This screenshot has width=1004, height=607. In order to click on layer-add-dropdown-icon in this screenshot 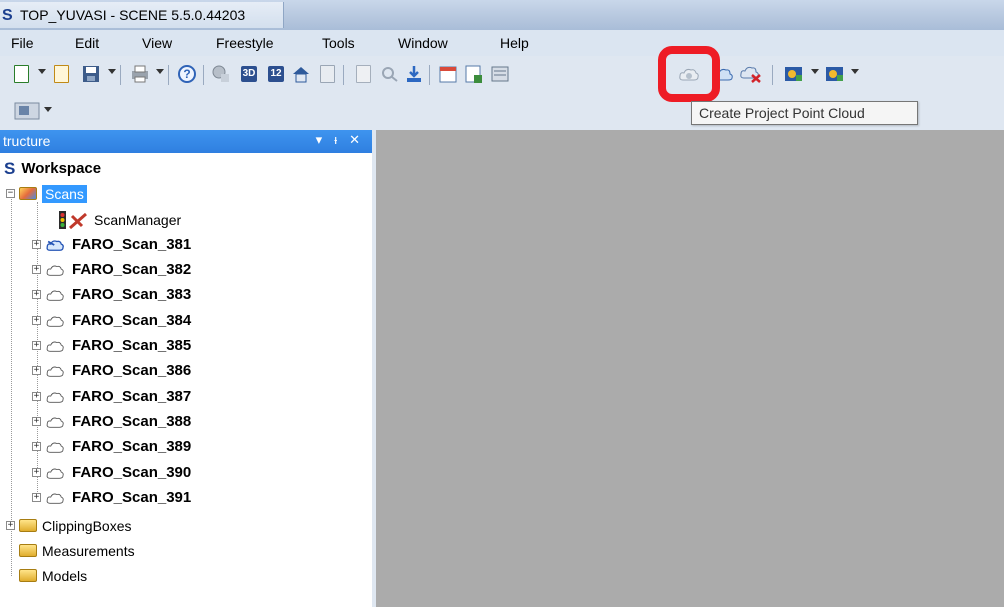, I will do `click(855, 71)`.